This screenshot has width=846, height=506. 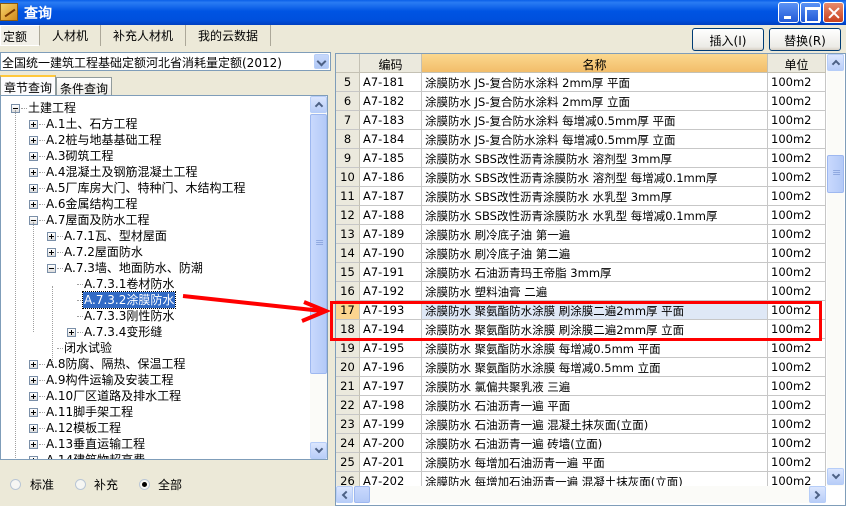 What do you see at coordinates (348, 405) in the screenshot?
I see `row-index: 22` at bounding box center [348, 405].